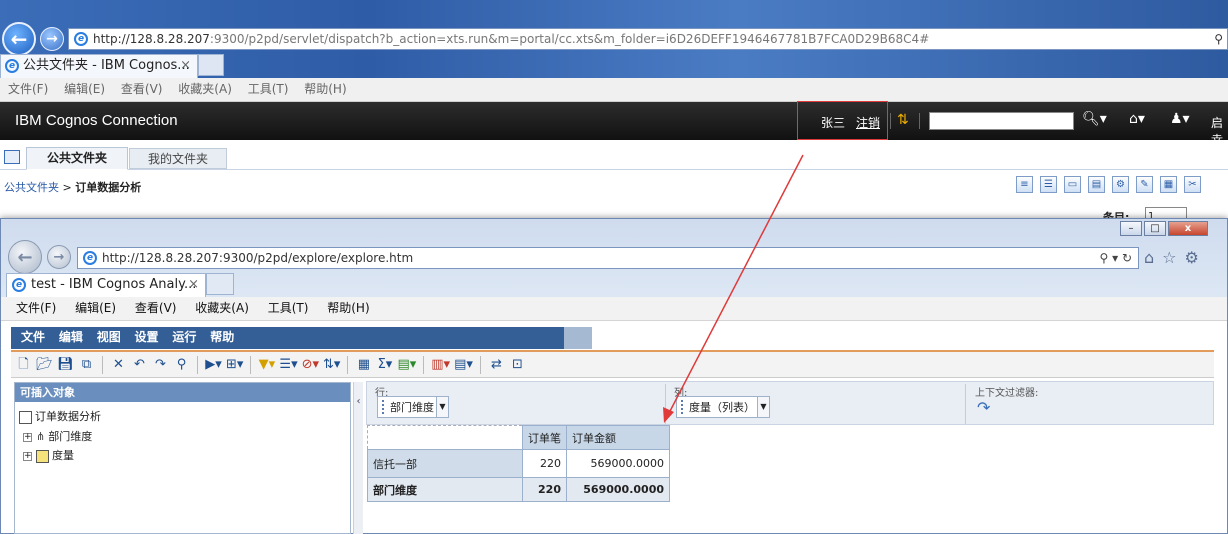 Image resolution: width=1228 pixels, height=534 pixels. Describe the element at coordinates (12, 157) in the screenshot. I see `folder-tree-icon` at that location.